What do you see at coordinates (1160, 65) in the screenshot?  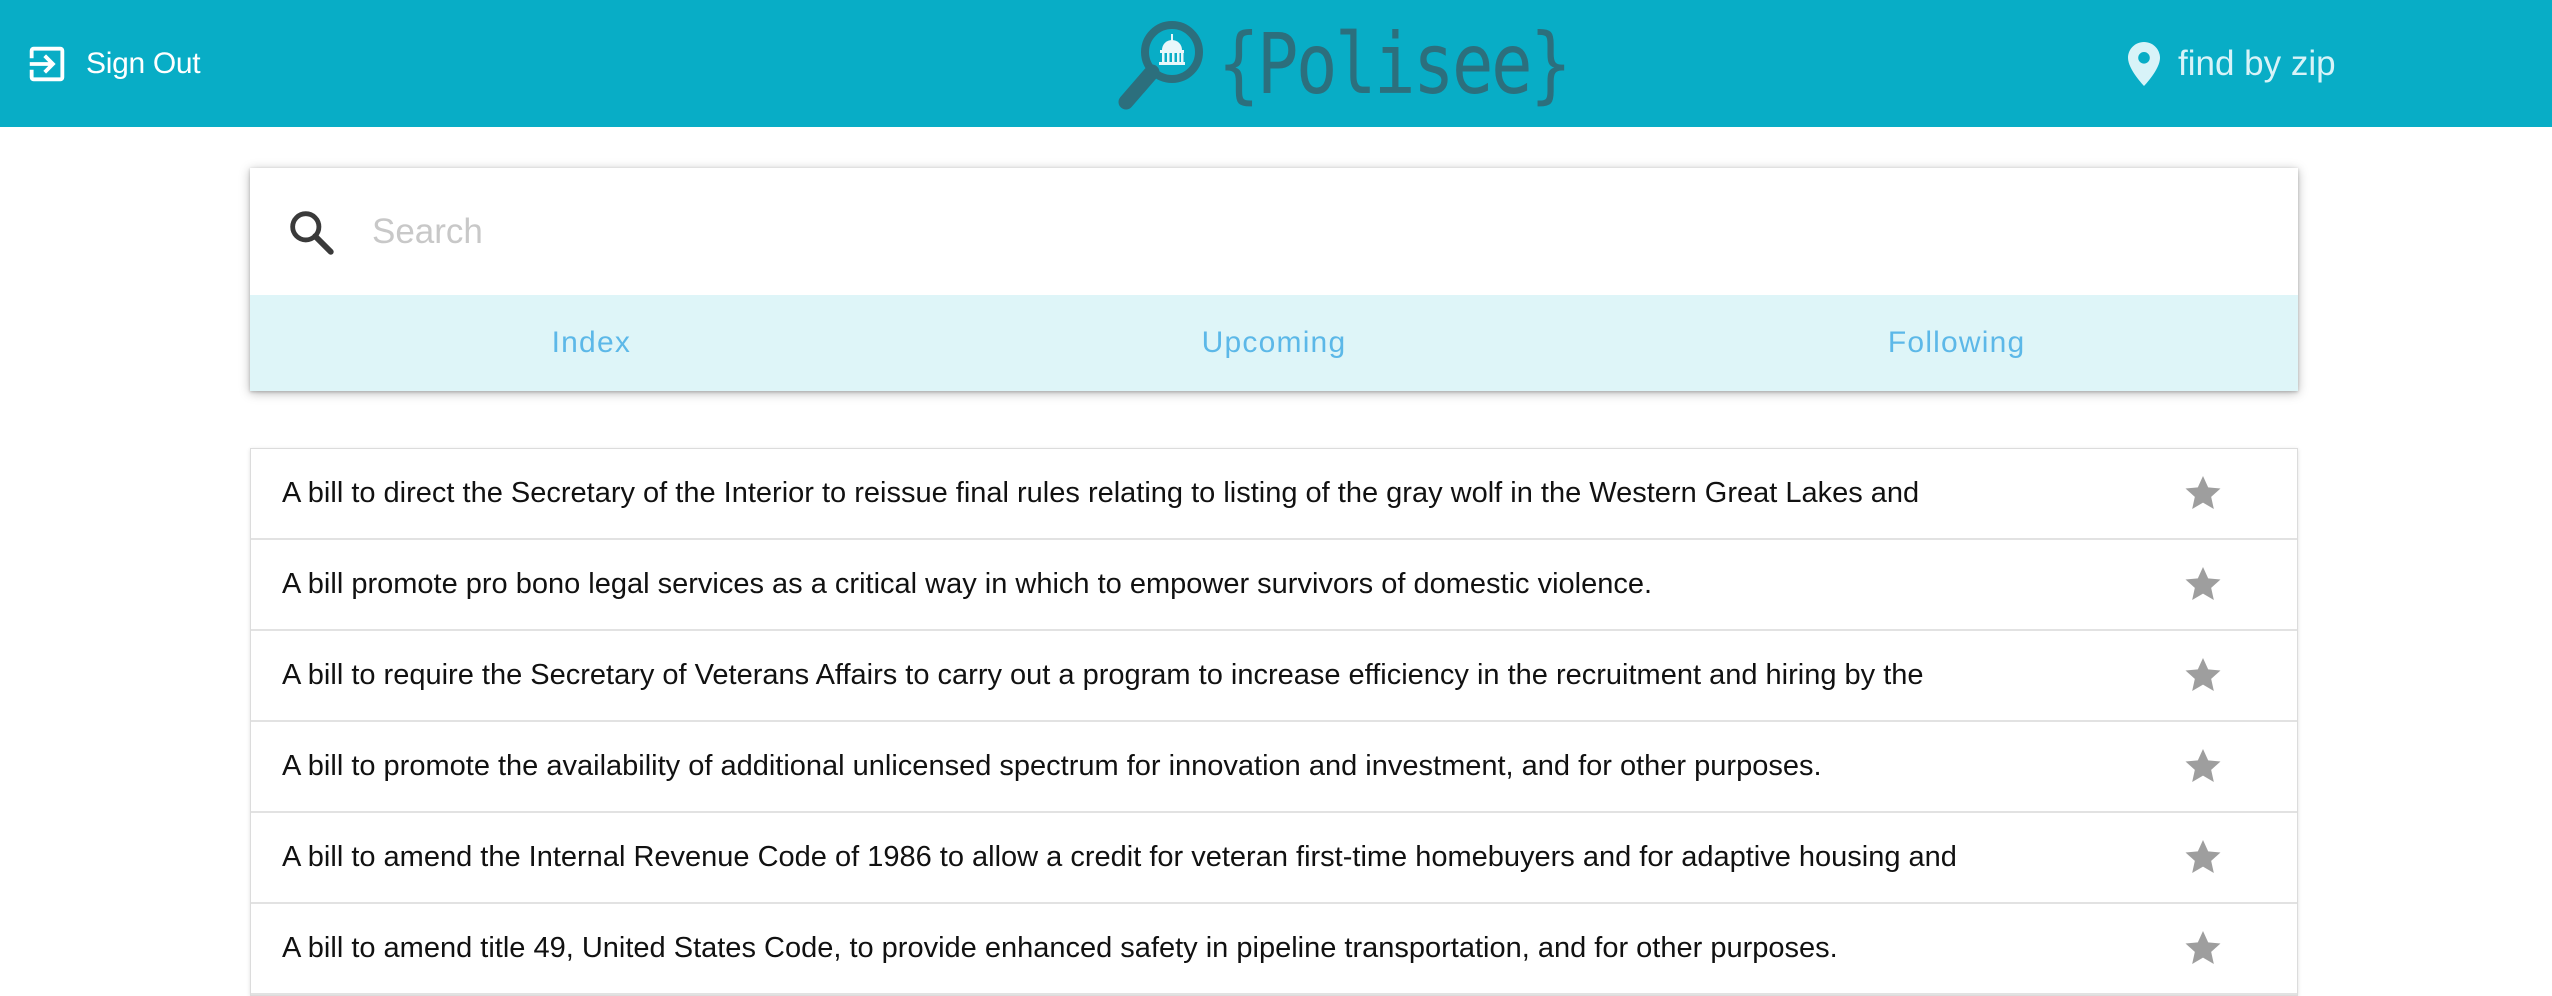 I see `magnifier-capitol-icon` at bounding box center [1160, 65].